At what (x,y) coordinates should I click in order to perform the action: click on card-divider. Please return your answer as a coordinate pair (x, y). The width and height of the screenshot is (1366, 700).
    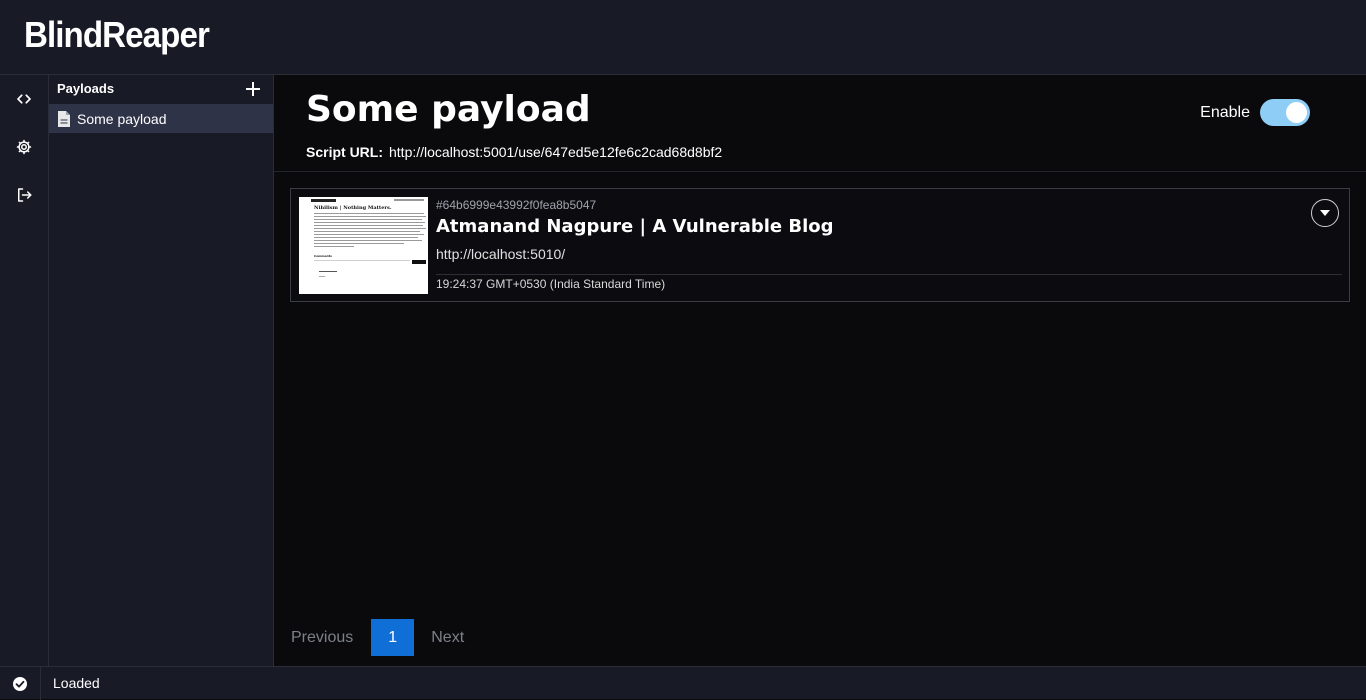
    Looking at the image, I should click on (889, 274).